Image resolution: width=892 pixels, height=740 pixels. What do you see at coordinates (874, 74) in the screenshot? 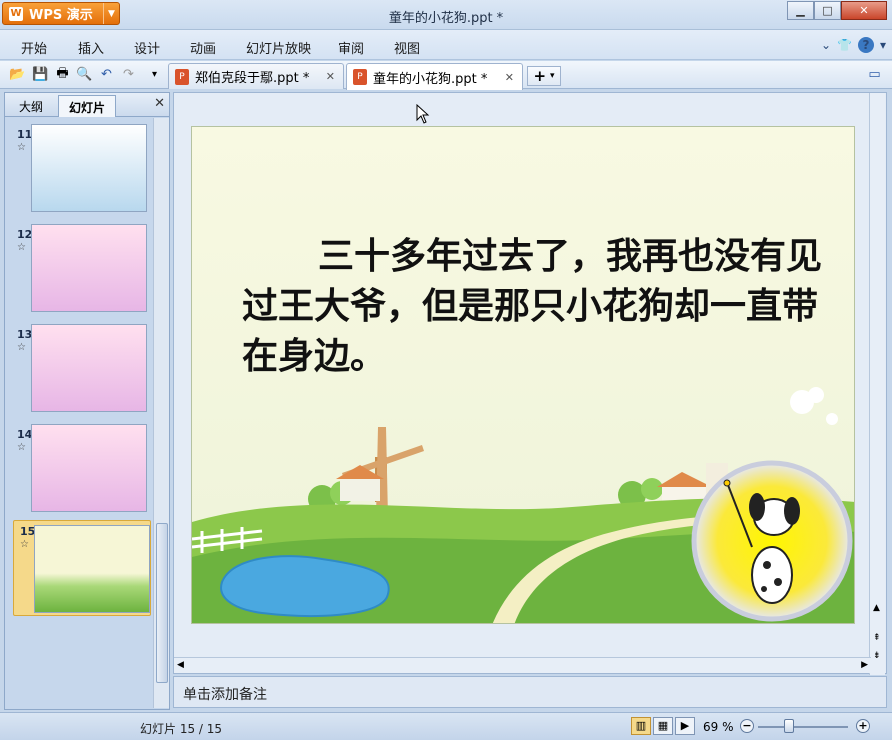
I see `window-mode-icon: ▭` at bounding box center [874, 74].